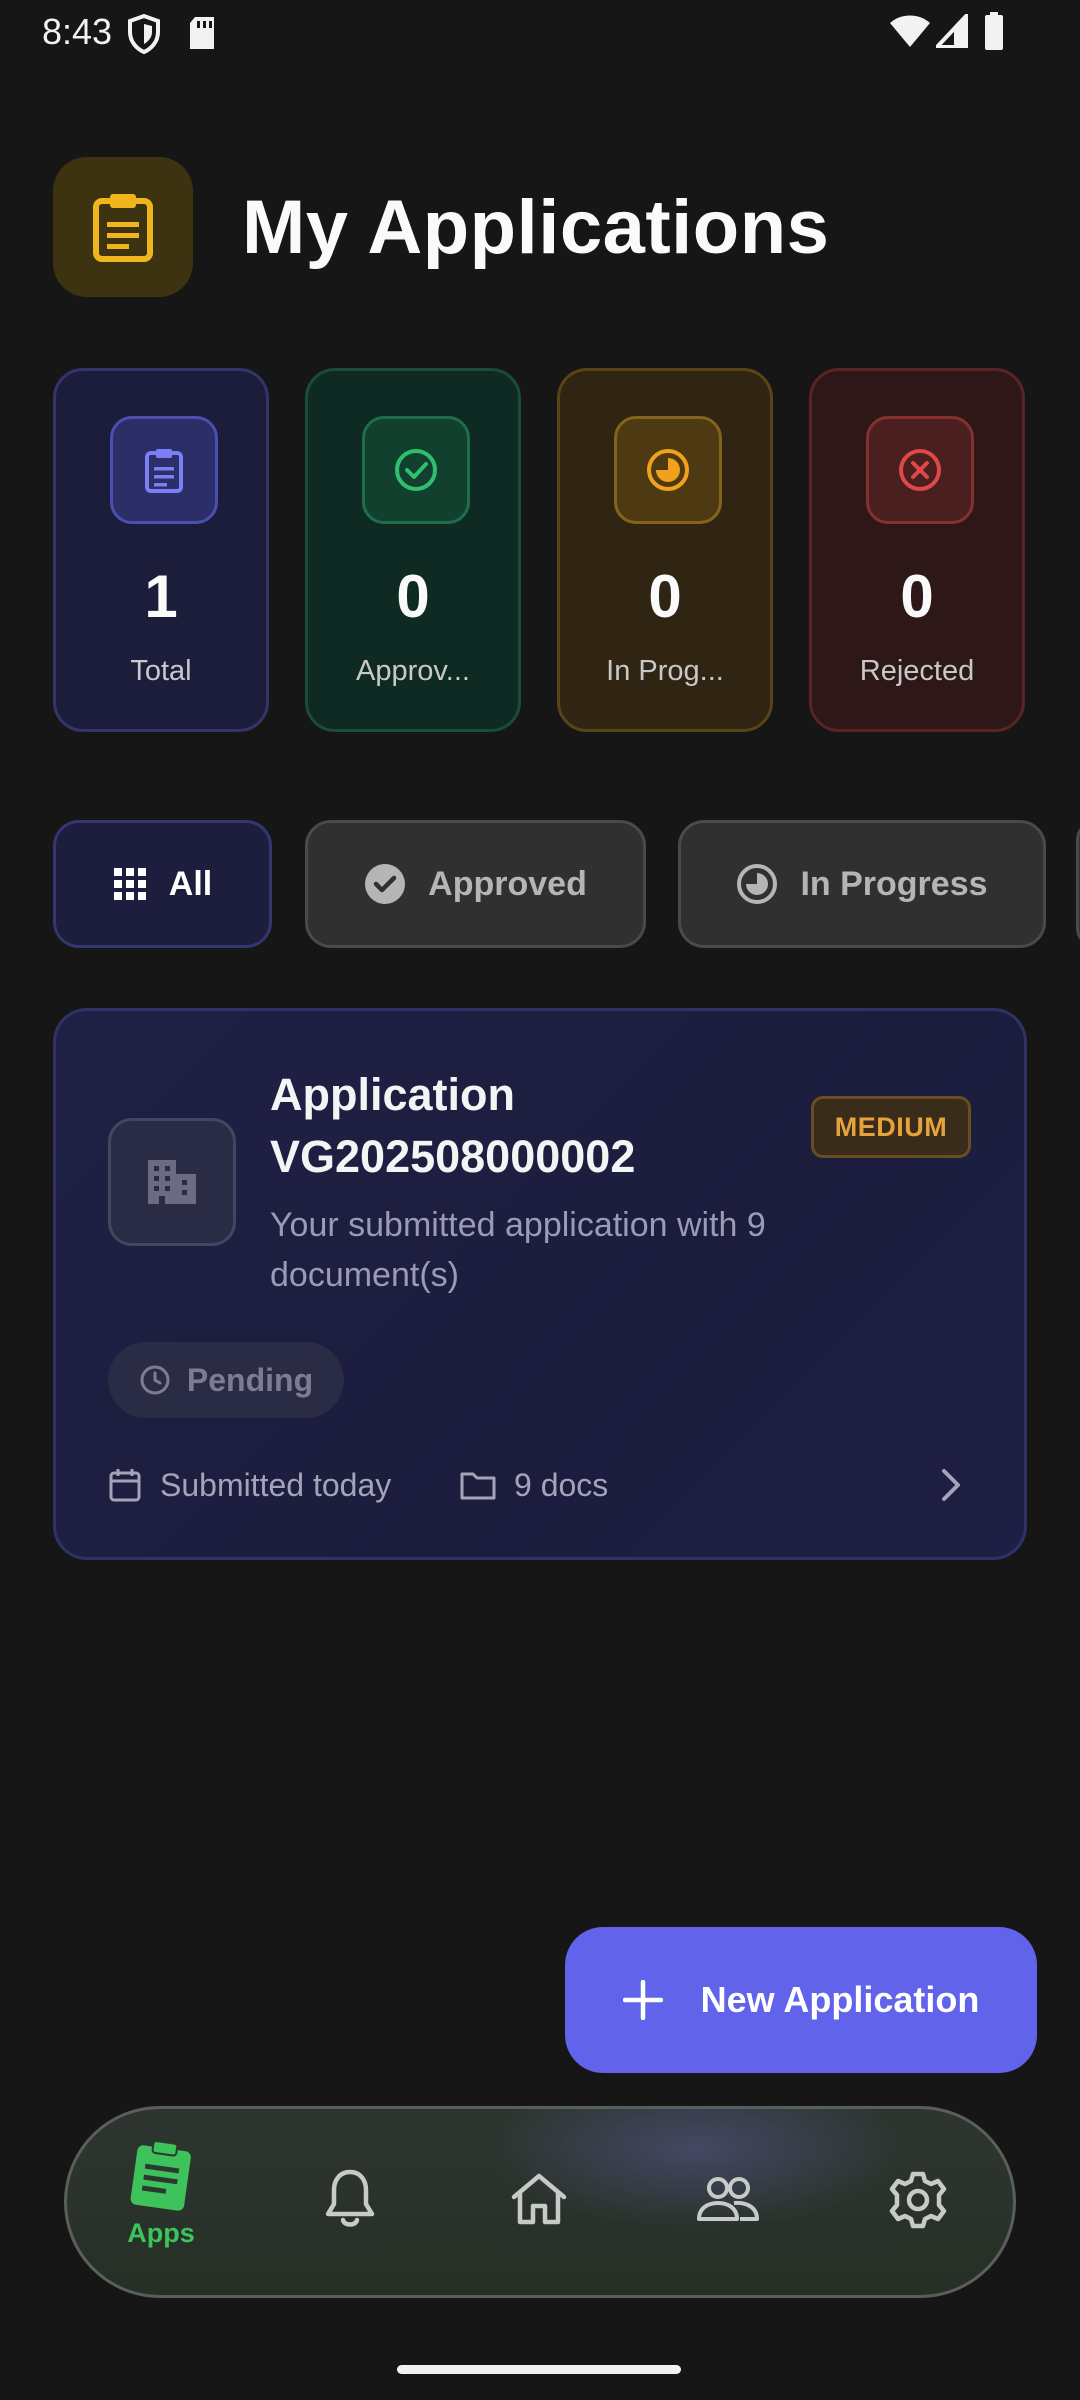  I want to click on nav-item-people, so click(728, 2241).